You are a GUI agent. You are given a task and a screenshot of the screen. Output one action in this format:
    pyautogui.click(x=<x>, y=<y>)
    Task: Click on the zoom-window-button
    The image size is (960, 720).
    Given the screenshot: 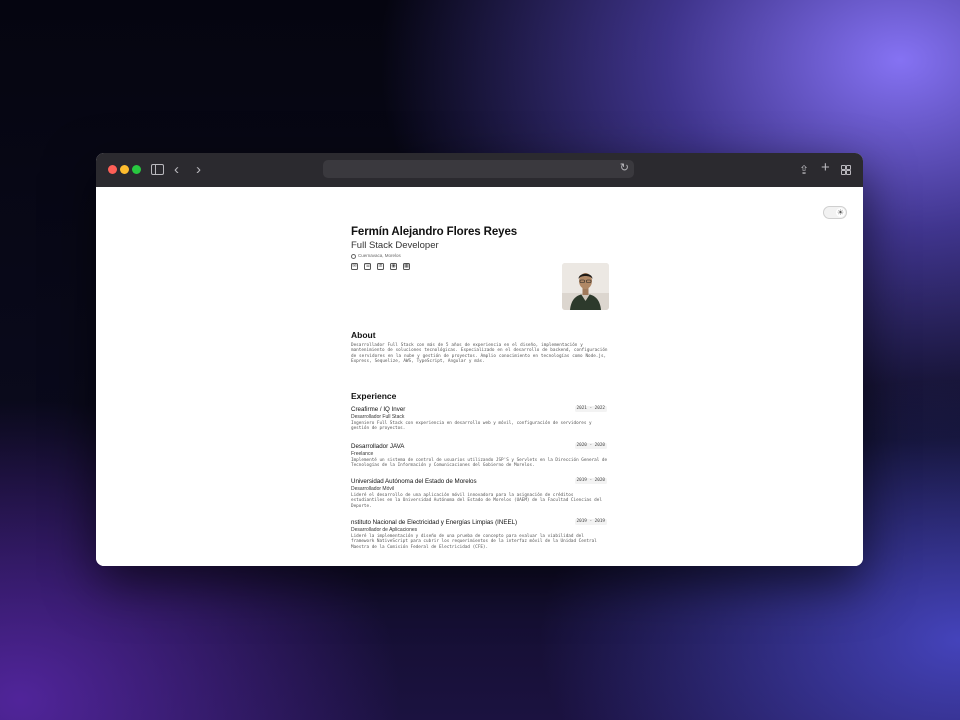 What is the action you would take?
    pyautogui.click(x=136, y=169)
    